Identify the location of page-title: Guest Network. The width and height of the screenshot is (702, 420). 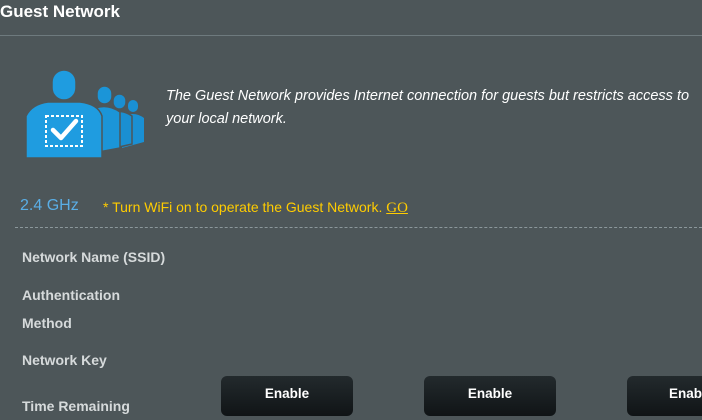
(60, 11).